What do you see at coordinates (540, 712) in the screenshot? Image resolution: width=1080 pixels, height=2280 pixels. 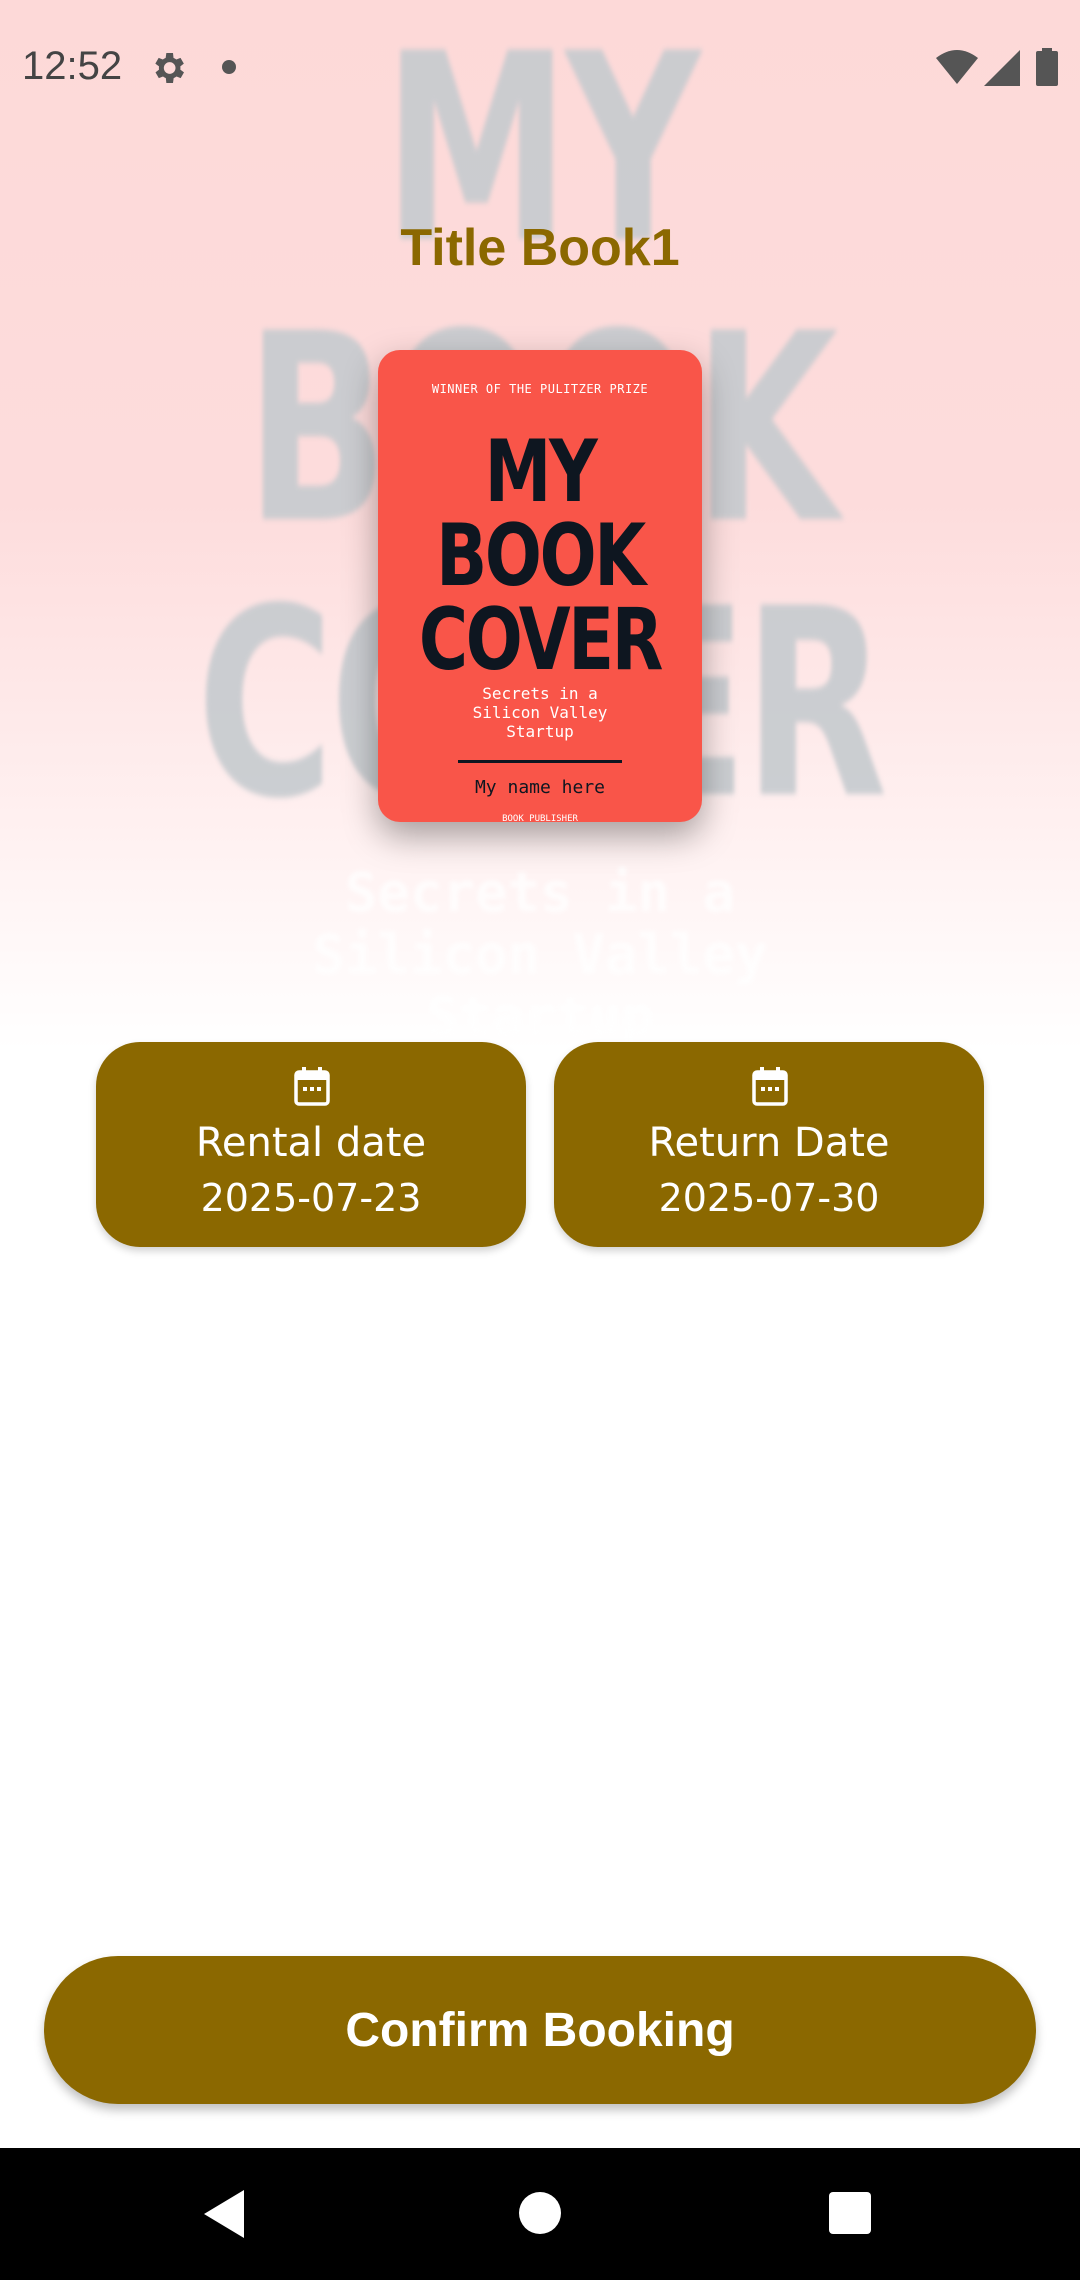 I see `cover-subtitle: Secrets in a Silicon Valley Startup` at bounding box center [540, 712].